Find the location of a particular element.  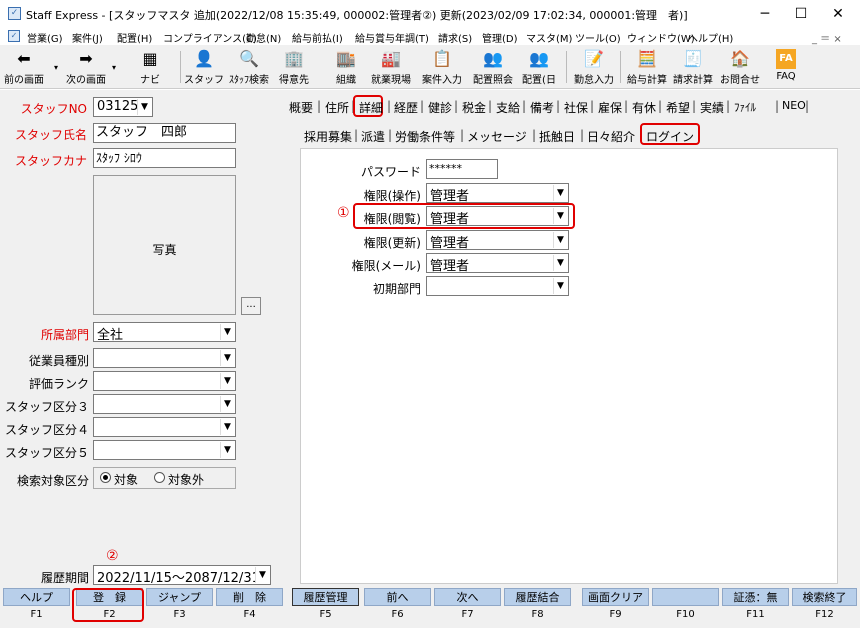

maximize-button: ☐ is located at coordinates (801, 14).